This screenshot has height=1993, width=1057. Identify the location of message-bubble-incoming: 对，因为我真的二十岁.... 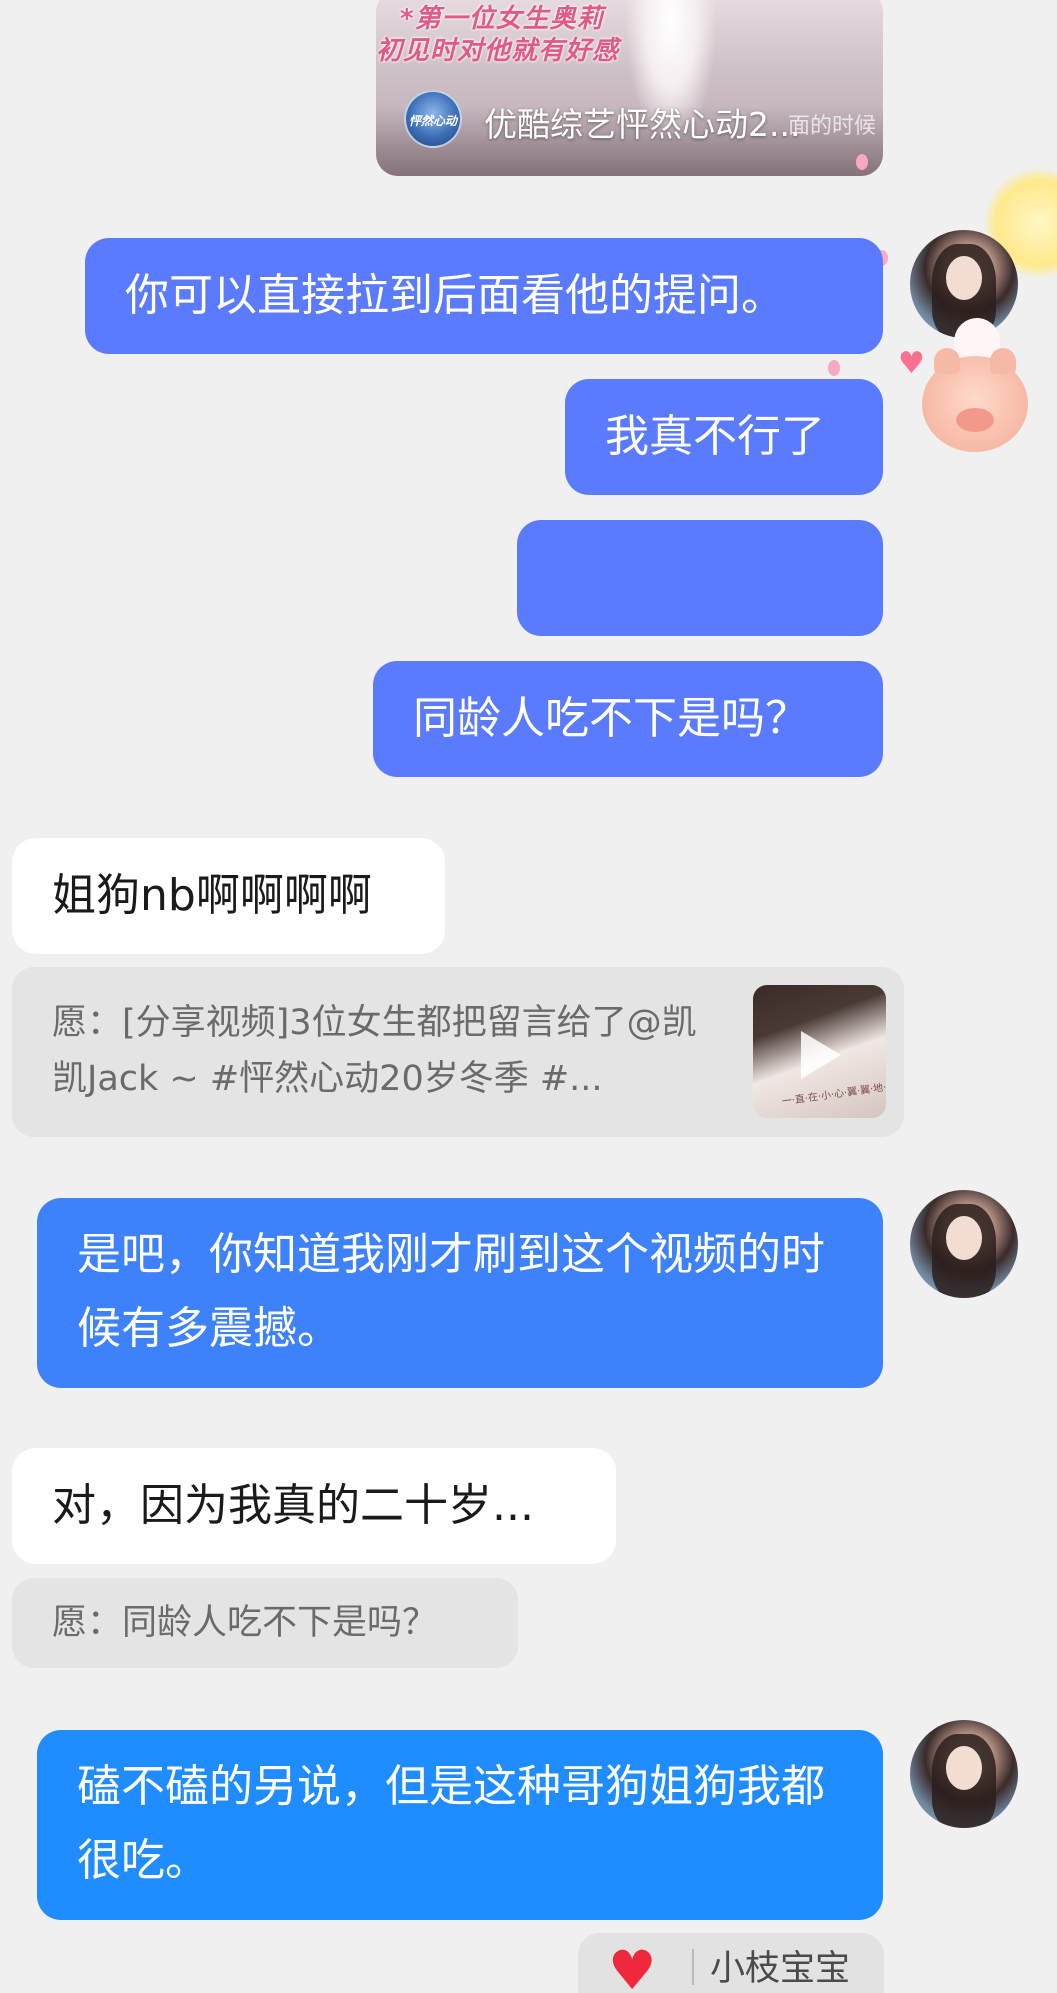
(314, 1506).